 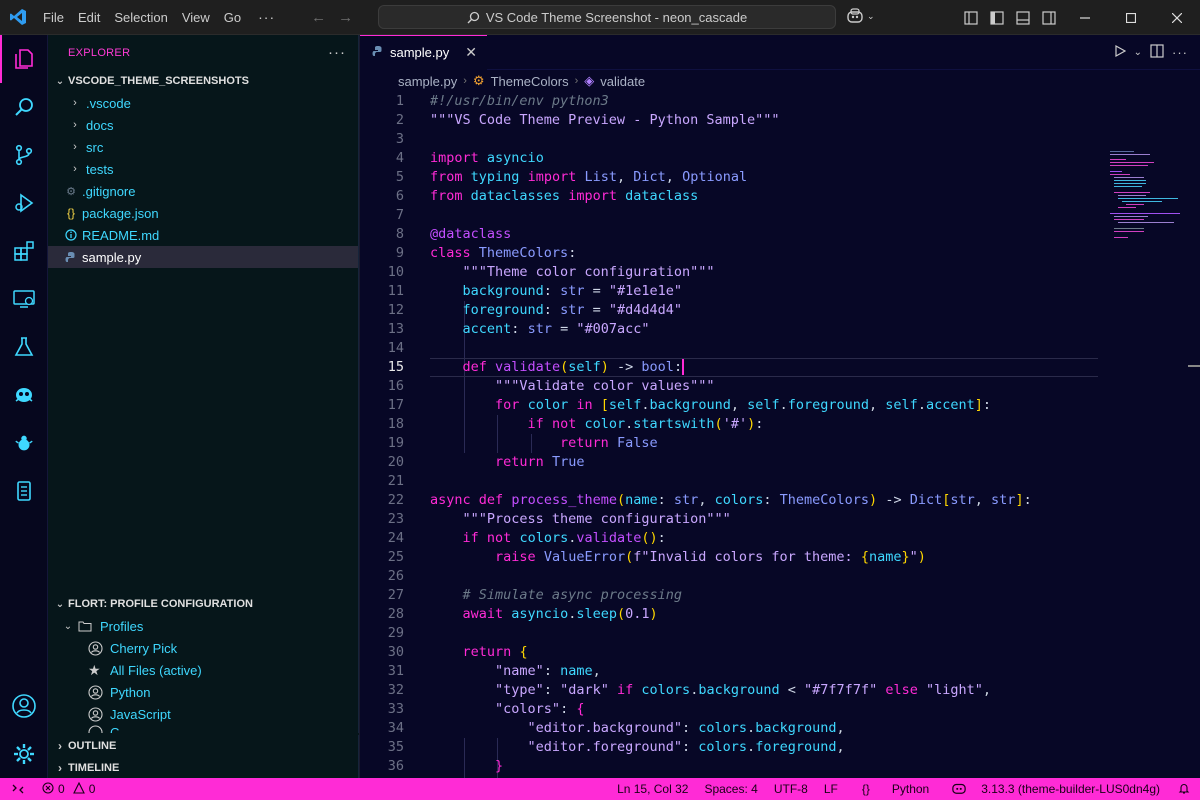 I want to click on extensions-activity, so click(x=24, y=251).